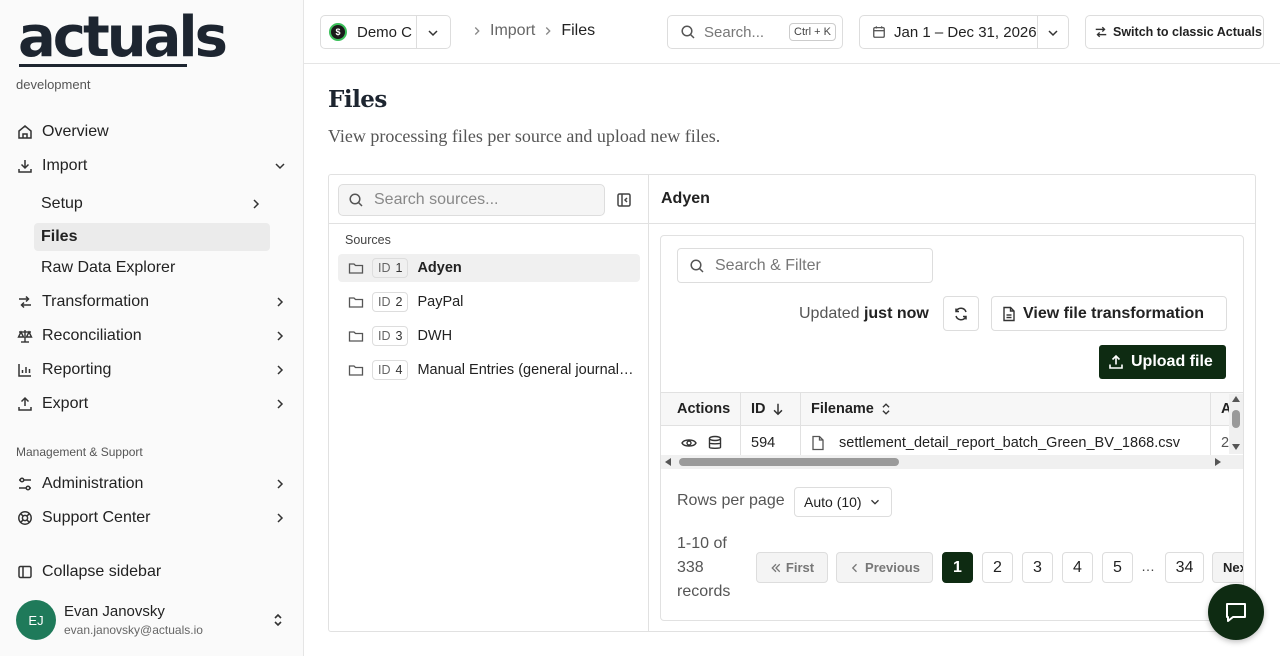 Image resolution: width=1280 pixels, height=656 pixels. I want to click on swap-icon, so click(1101, 32).